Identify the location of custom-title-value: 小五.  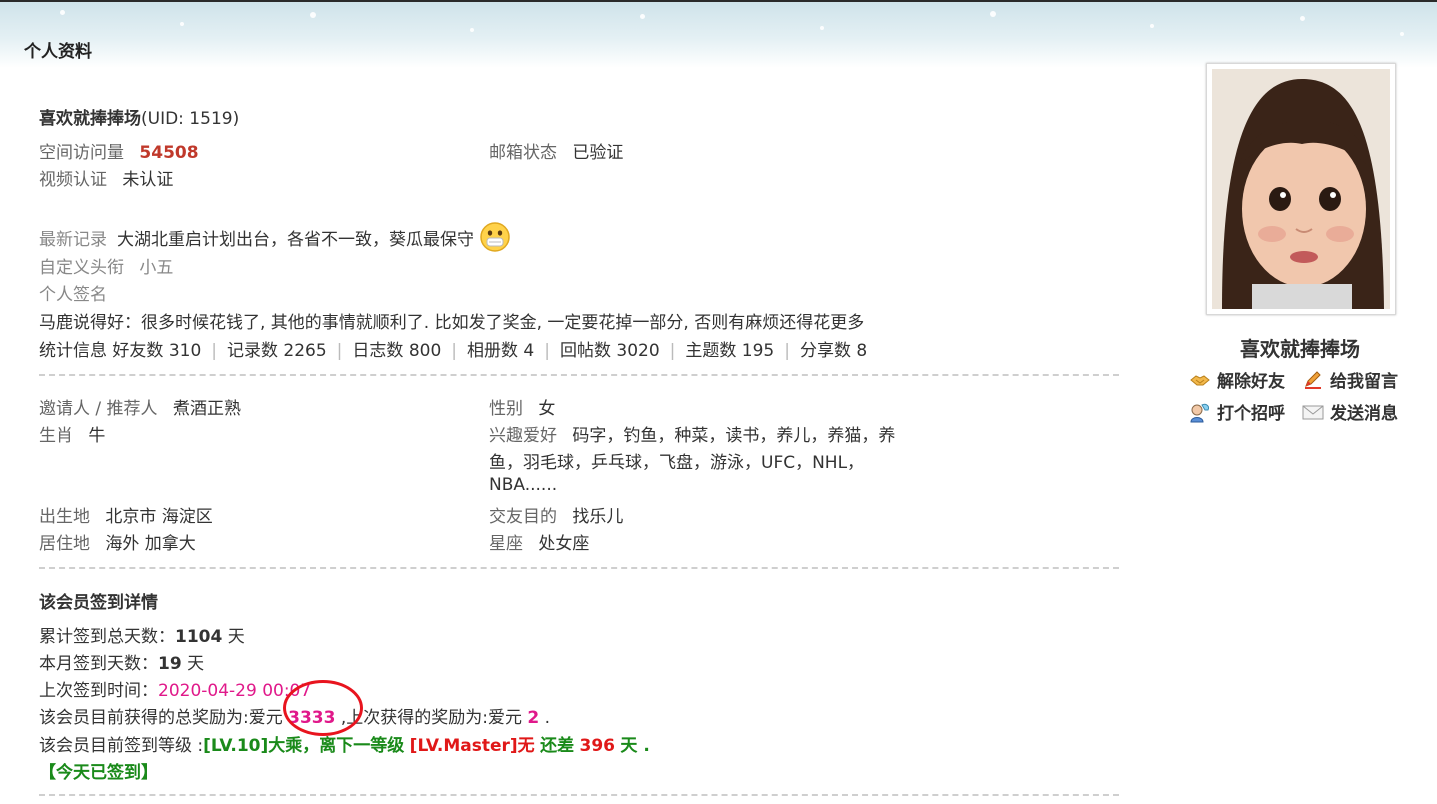
(156, 268).